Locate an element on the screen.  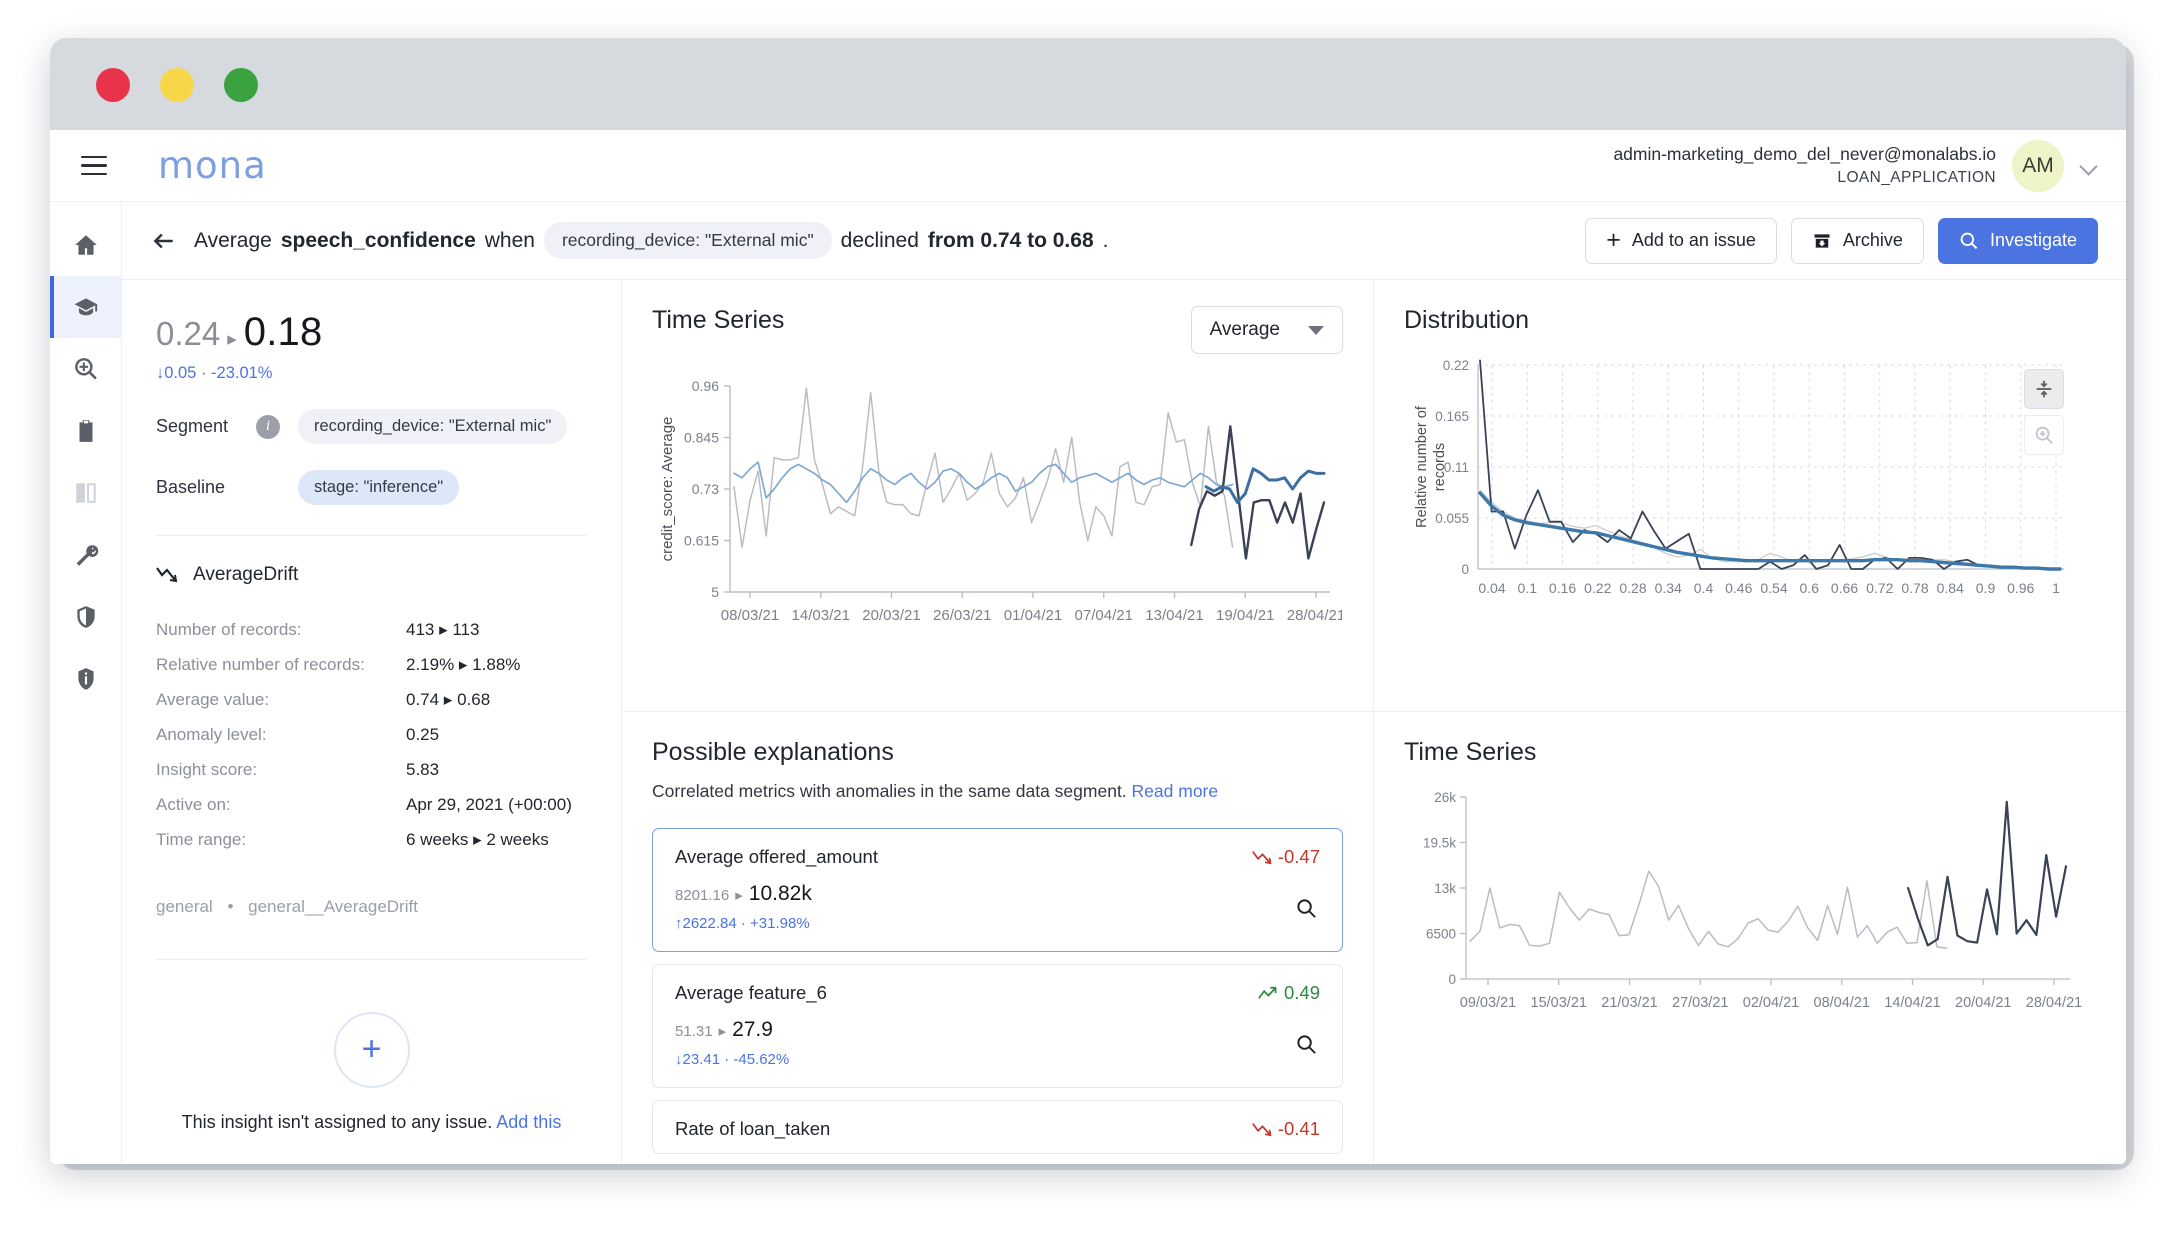
archive-button: Archive is located at coordinates (1857, 240).